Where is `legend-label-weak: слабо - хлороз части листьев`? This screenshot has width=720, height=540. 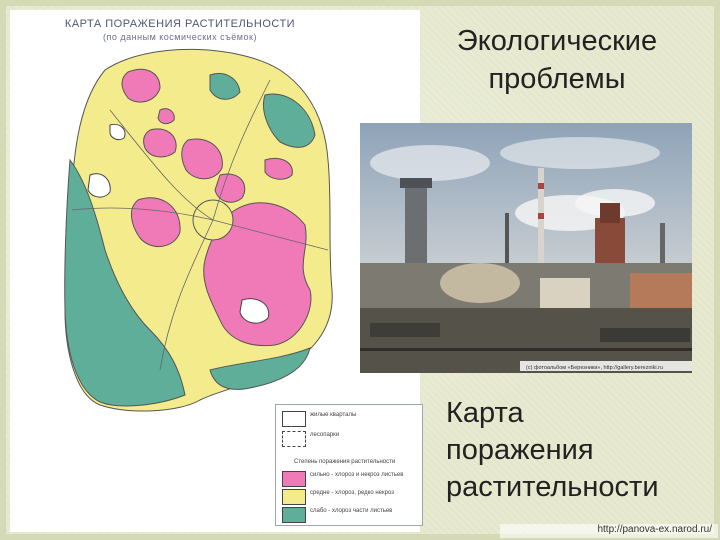 legend-label-weak: слабо - хлороз части листьев is located at coordinates (351, 511).